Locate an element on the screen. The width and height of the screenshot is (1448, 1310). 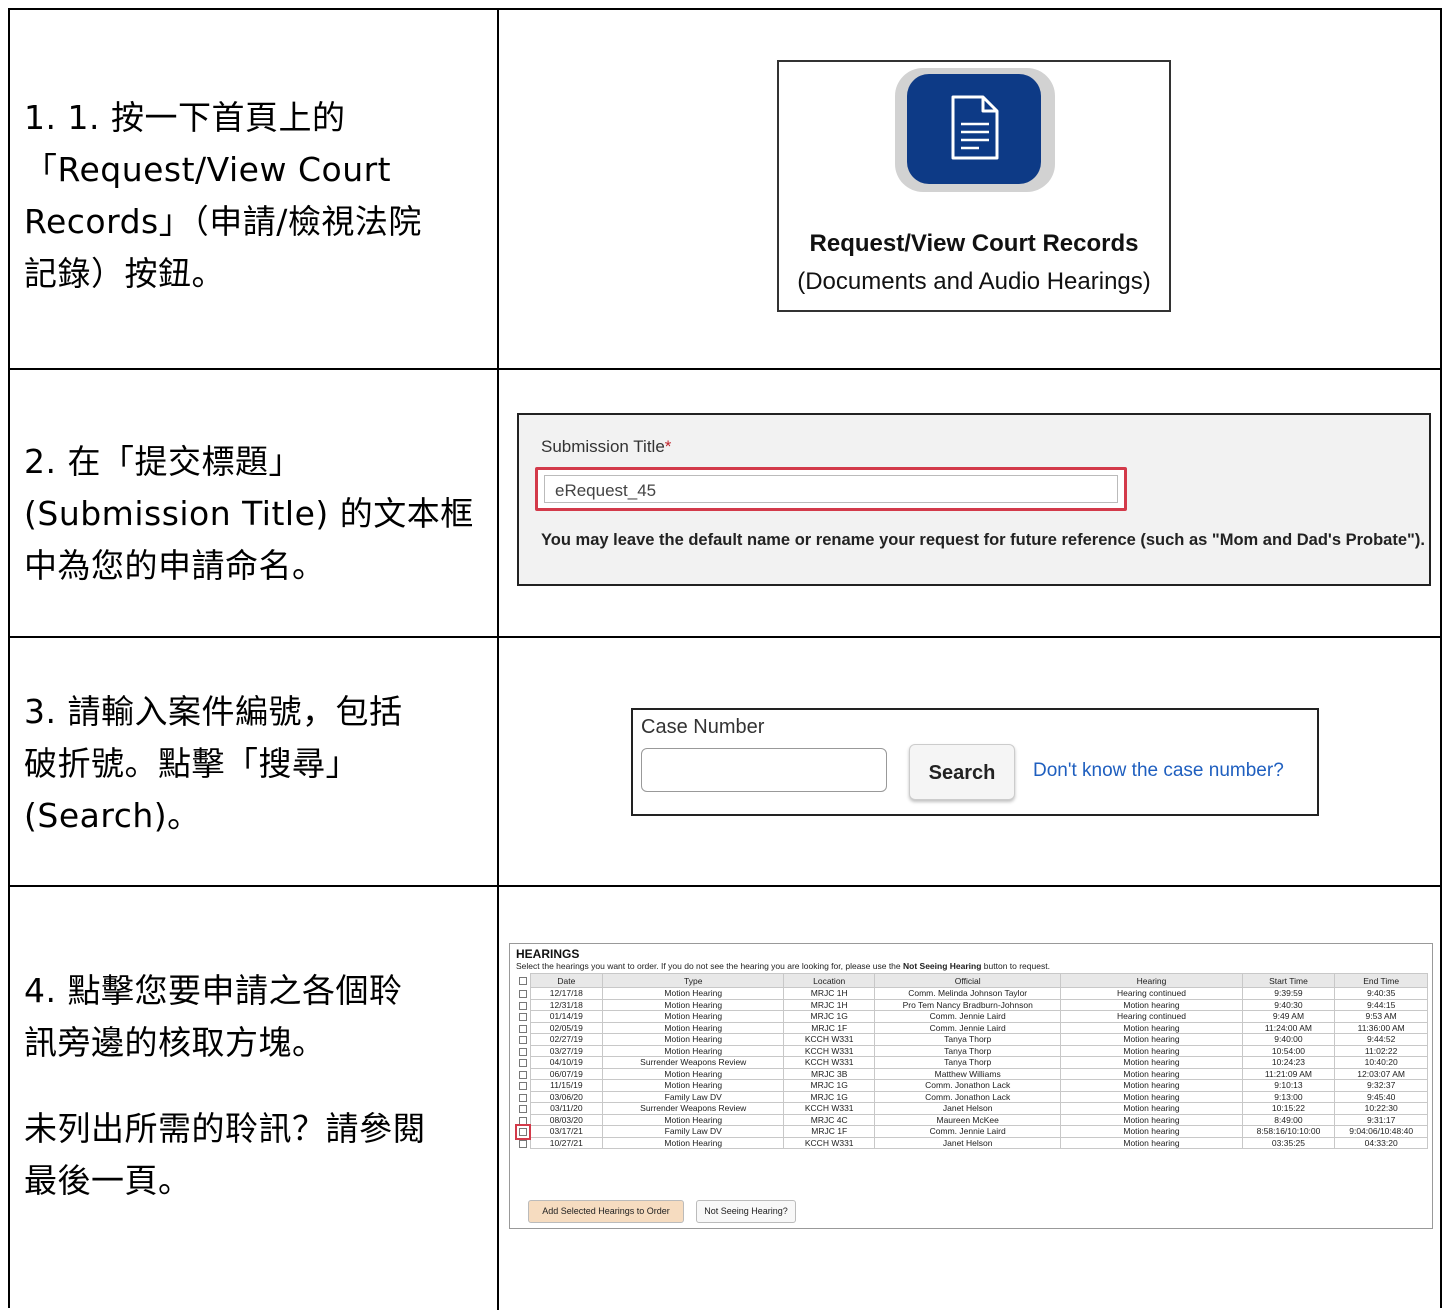
table-cell: MRJC 4C is located at coordinates (829, 1119).